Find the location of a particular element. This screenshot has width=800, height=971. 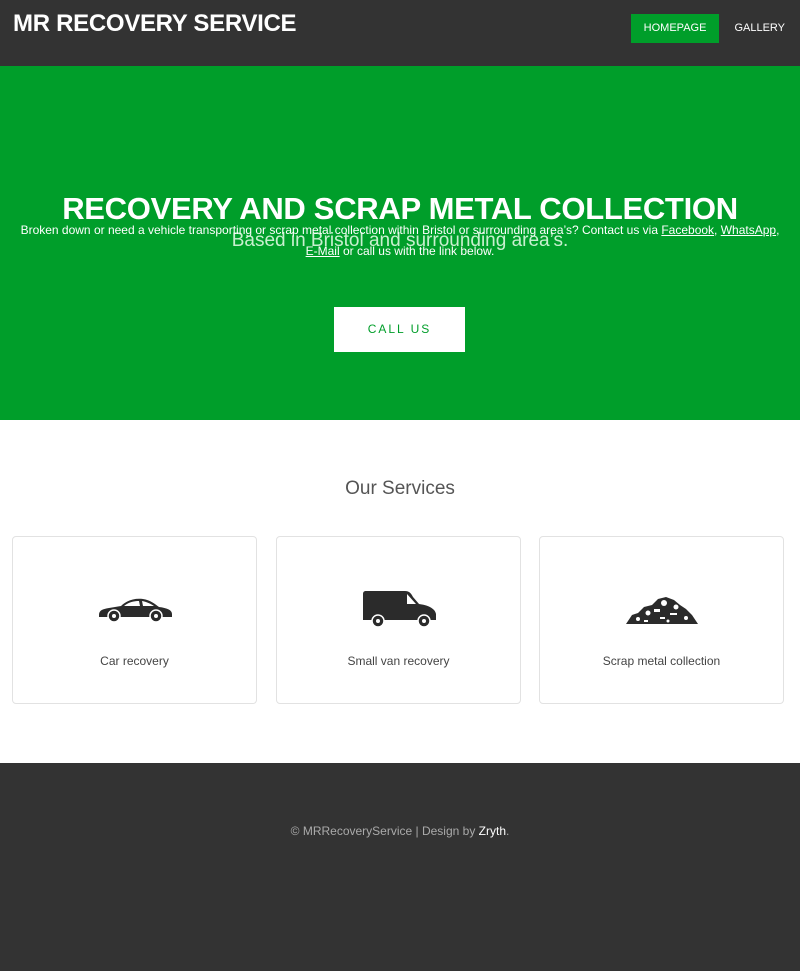

copyright-text: © MRRecoveryService | Design by is located at coordinates (384, 831).